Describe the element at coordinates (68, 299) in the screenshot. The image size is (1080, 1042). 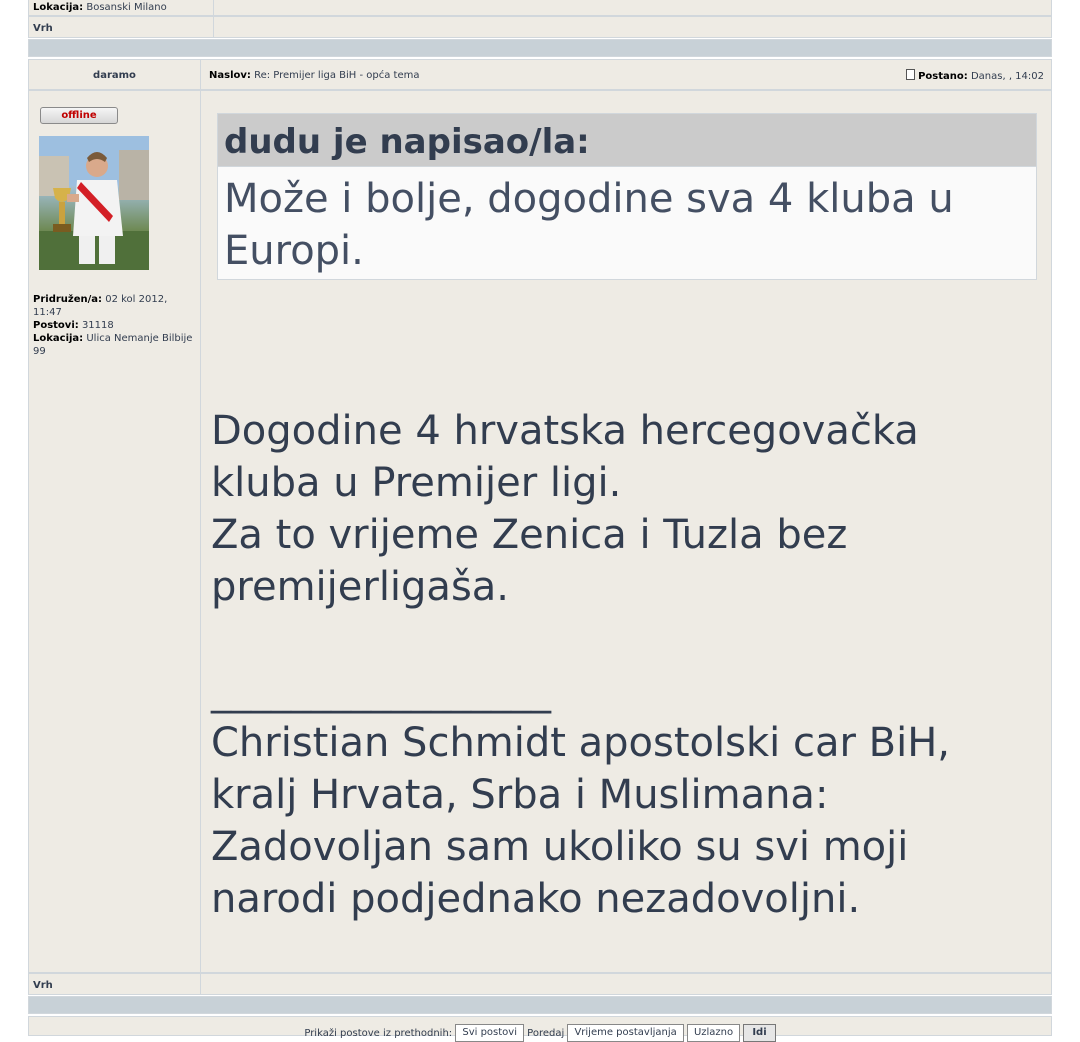
I see `joined-label: Pridružen/a:` at that location.